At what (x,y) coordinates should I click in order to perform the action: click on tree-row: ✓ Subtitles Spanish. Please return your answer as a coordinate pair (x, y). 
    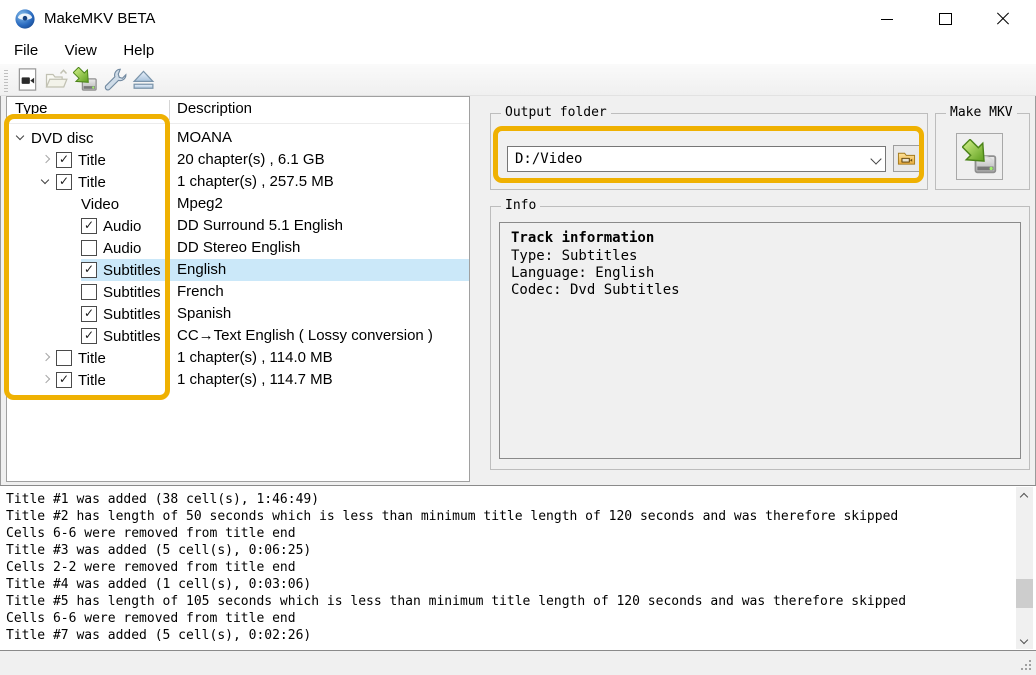
    Looking at the image, I should click on (238, 314).